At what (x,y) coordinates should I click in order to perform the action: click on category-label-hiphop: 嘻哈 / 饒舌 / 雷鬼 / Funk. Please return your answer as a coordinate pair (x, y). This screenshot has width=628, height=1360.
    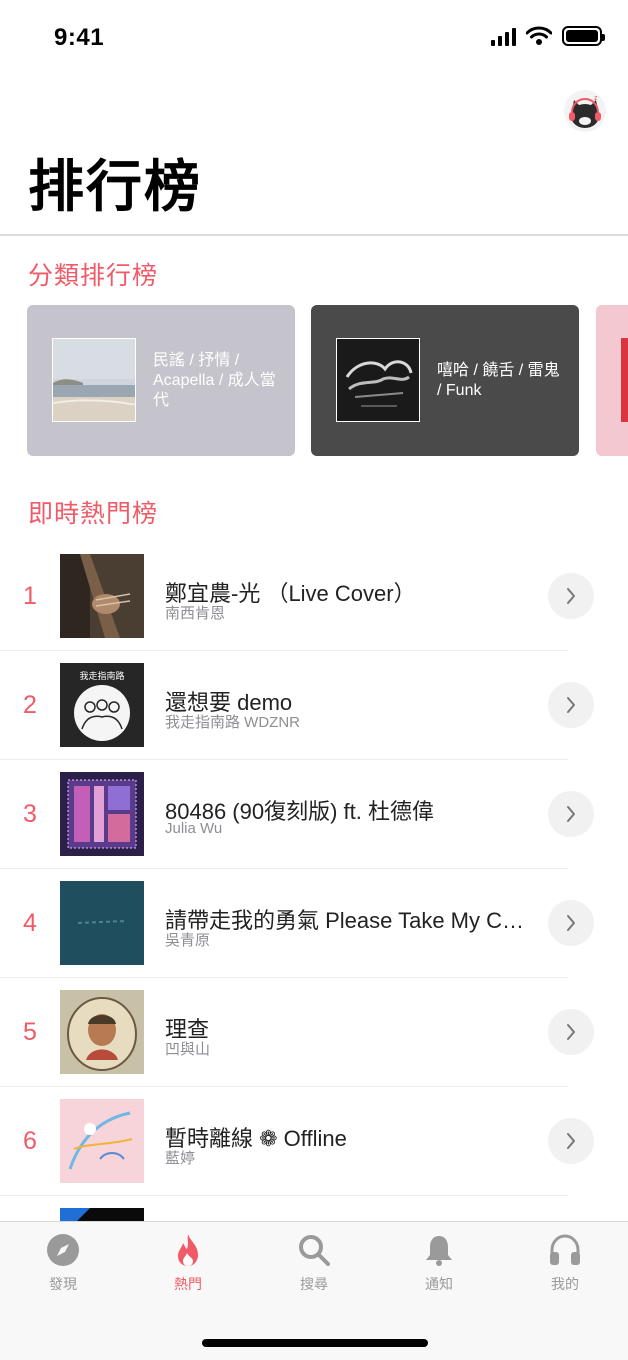
    Looking at the image, I should click on (498, 380).